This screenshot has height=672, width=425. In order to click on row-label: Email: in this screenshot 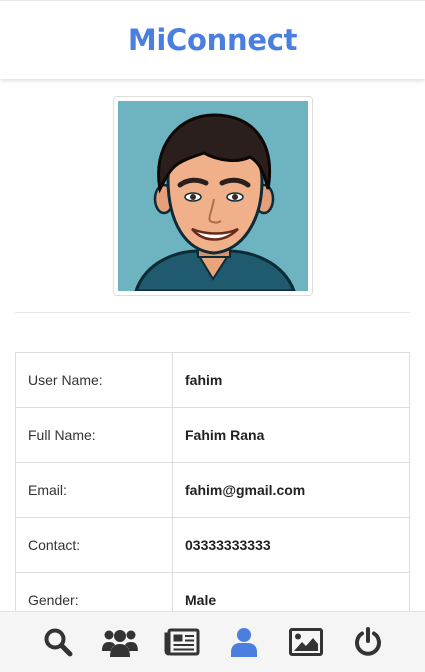, I will do `click(94, 490)`.